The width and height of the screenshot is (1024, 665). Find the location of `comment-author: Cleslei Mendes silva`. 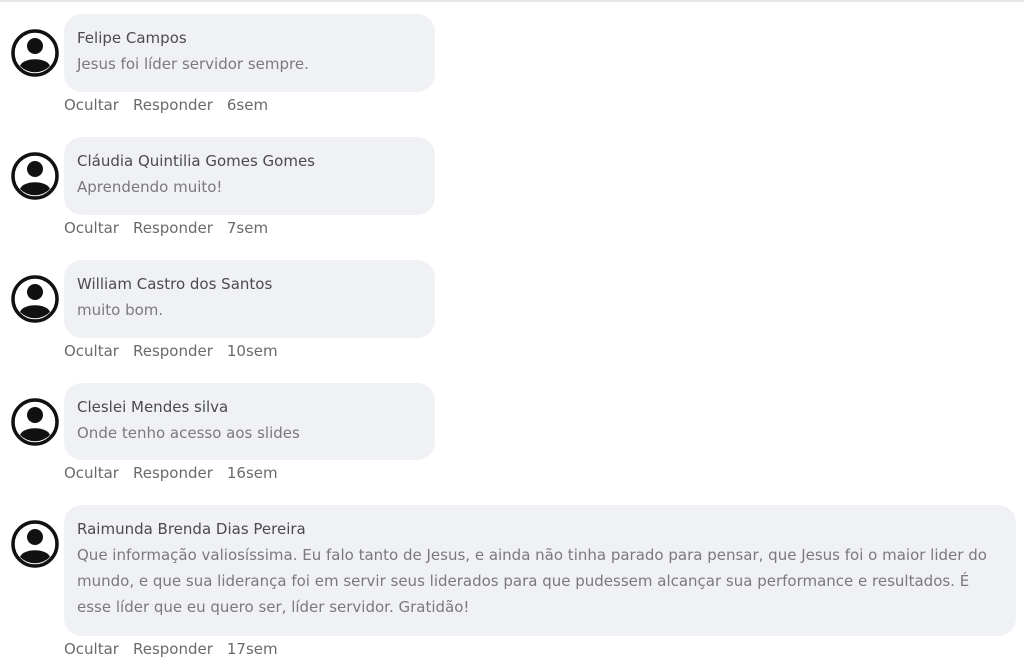

comment-author: Cleslei Mendes silva is located at coordinates (249, 407).